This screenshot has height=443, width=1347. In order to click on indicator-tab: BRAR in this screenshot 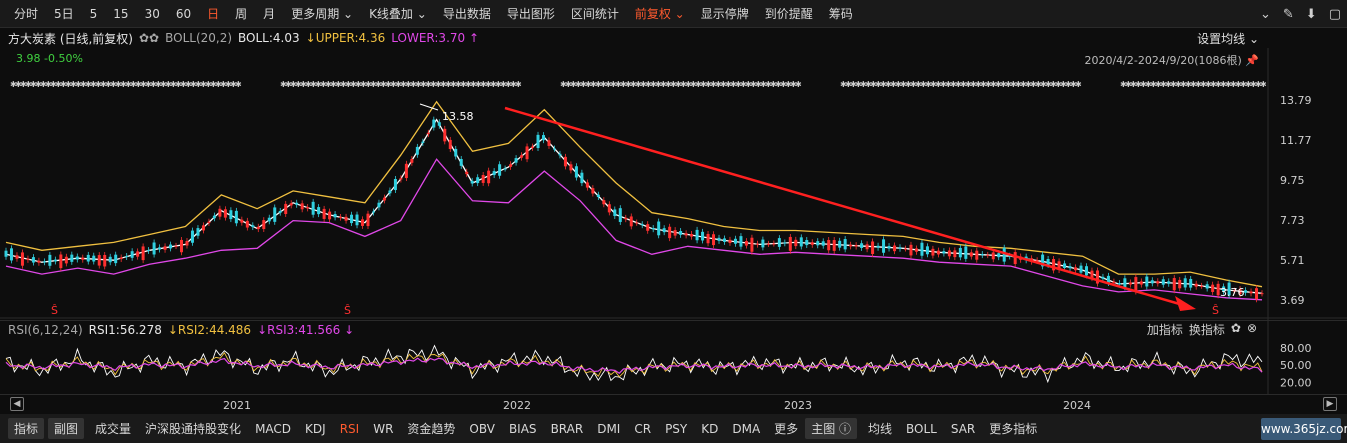, I will do `click(567, 429)`.